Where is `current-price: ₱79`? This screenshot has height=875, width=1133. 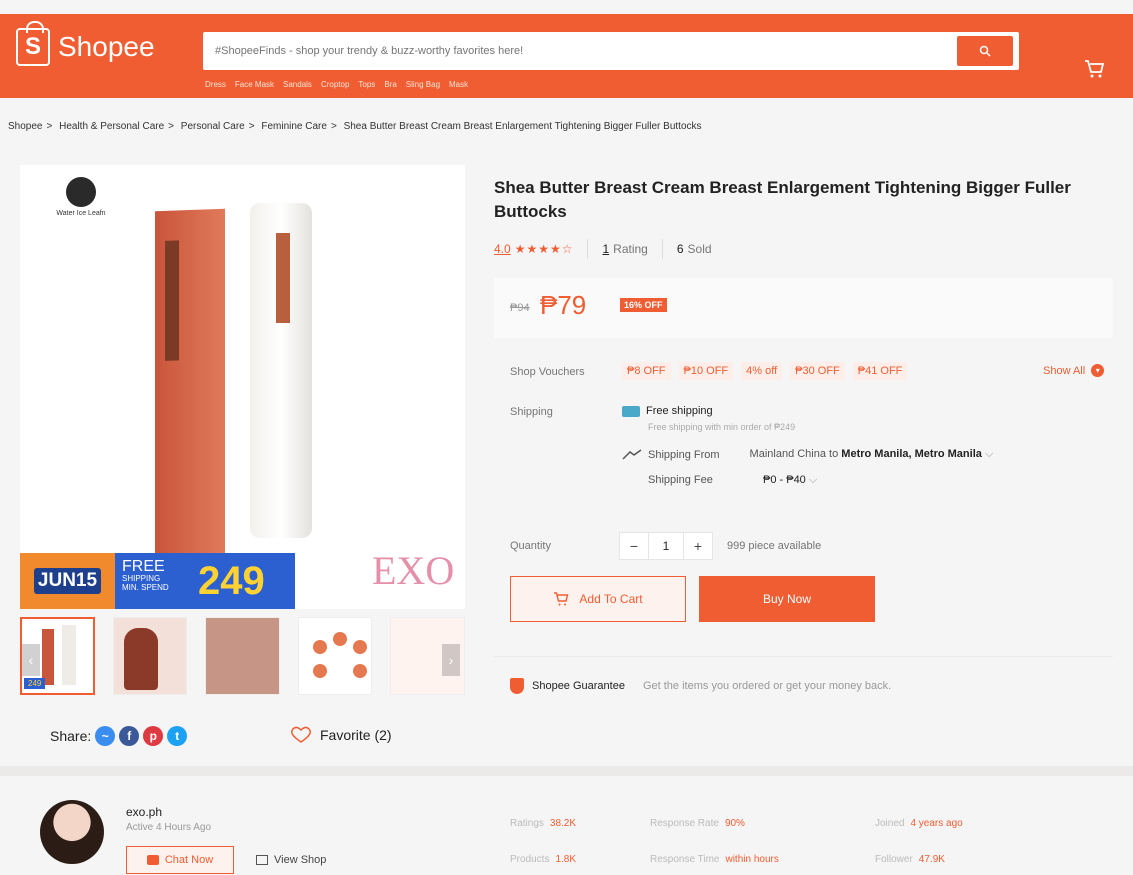 current-price: ₱79 is located at coordinates (563, 305).